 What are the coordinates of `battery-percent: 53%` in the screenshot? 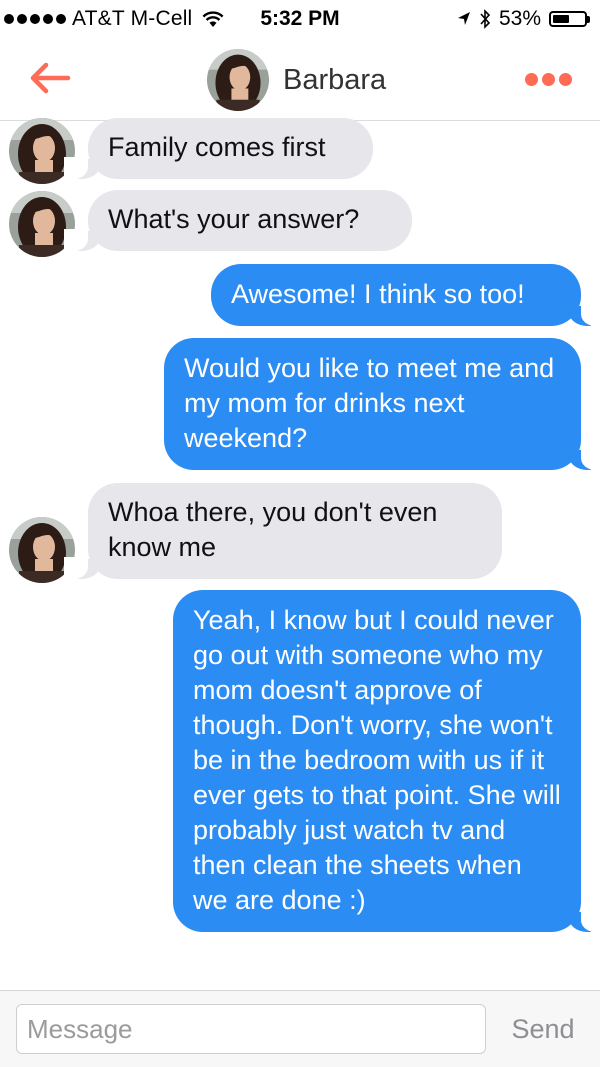 It's located at (519, 18).